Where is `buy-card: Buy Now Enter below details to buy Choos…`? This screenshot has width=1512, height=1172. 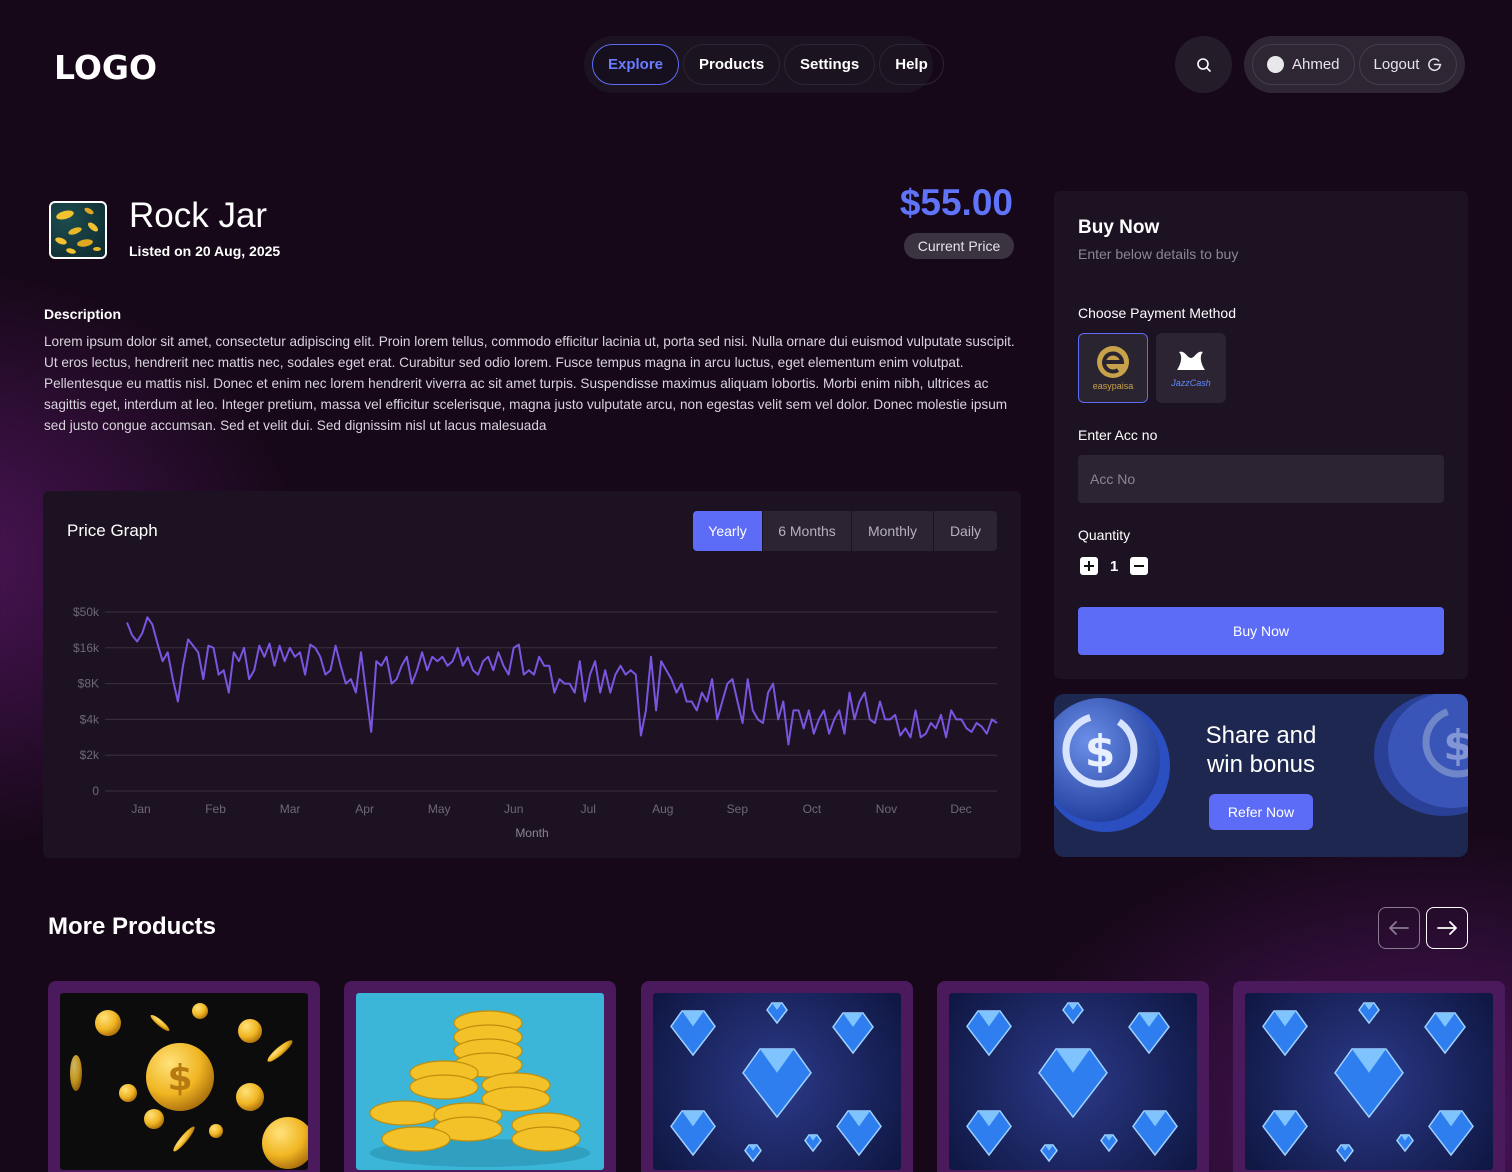 buy-card: Buy Now Enter below details to buy Choos… is located at coordinates (1261, 435).